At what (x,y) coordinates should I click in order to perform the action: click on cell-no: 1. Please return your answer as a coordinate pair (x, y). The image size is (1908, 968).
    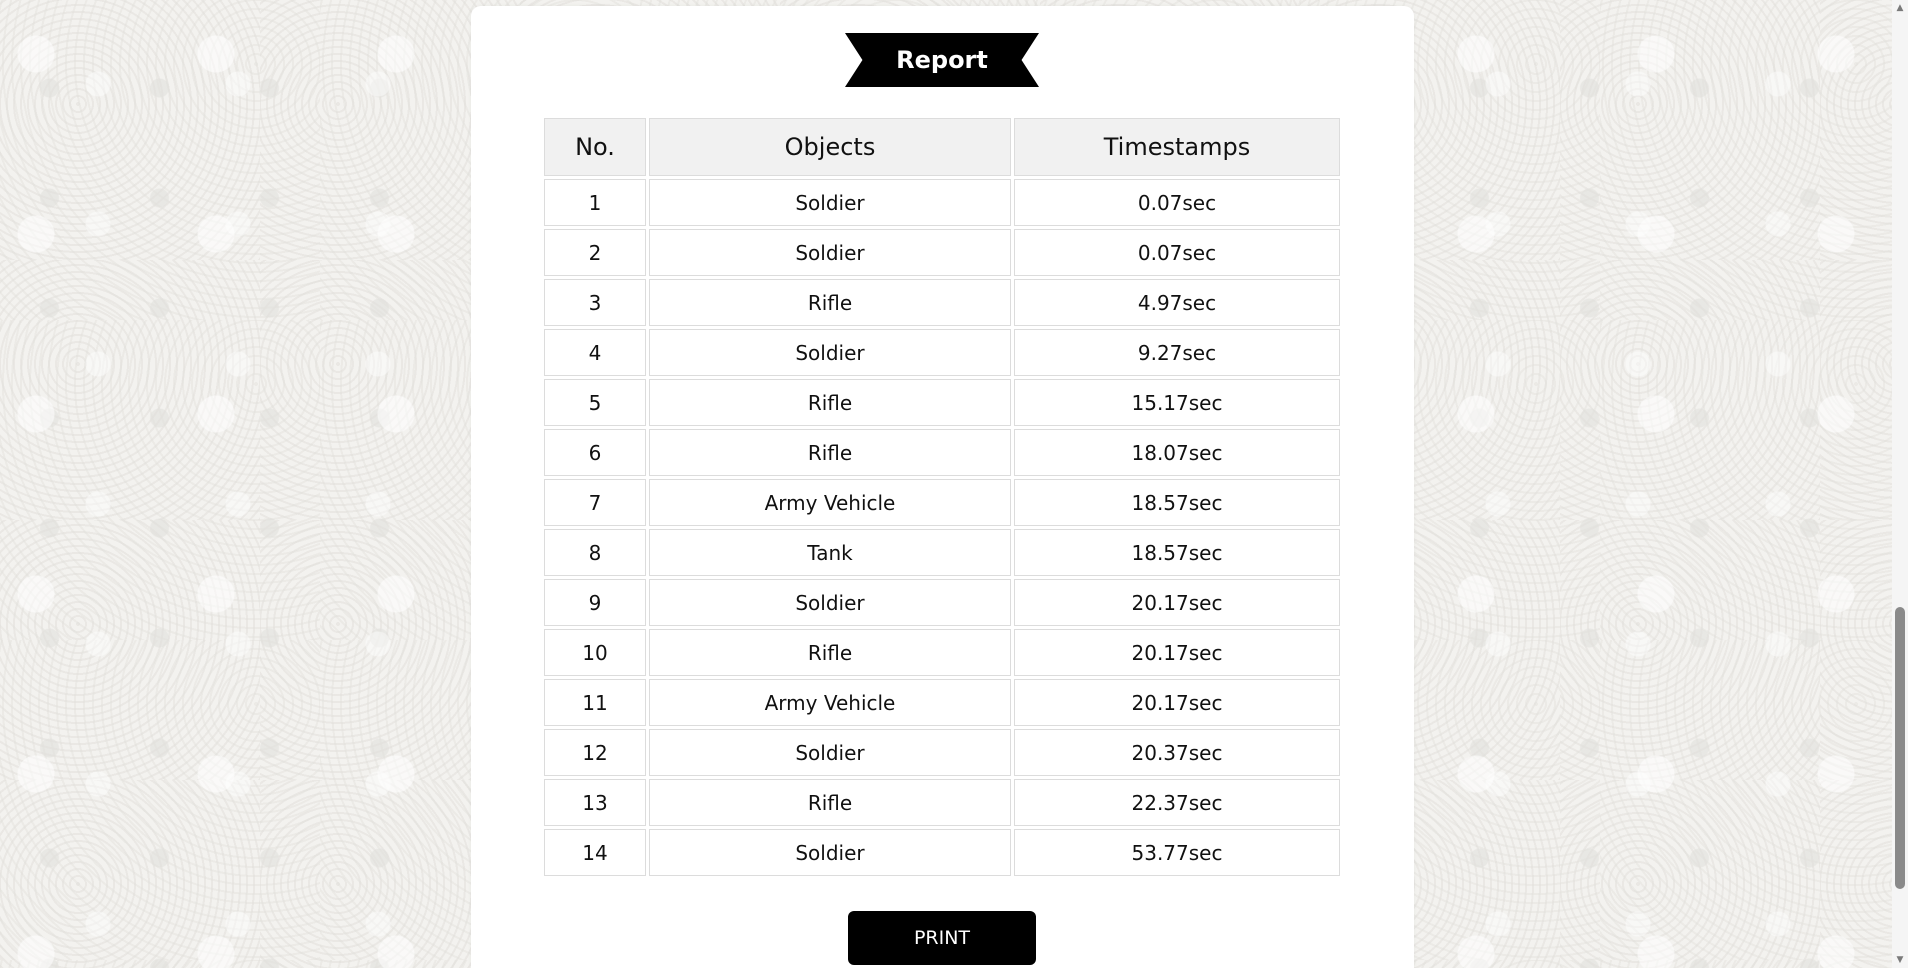
    Looking at the image, I should click on (595, 202).